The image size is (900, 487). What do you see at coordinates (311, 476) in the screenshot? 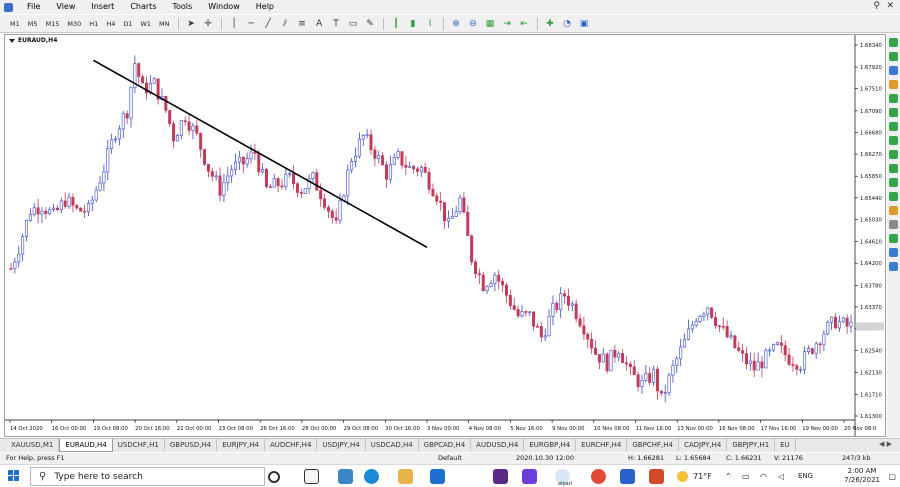
I see `task-view-icon` at bounding box center [311, 476].